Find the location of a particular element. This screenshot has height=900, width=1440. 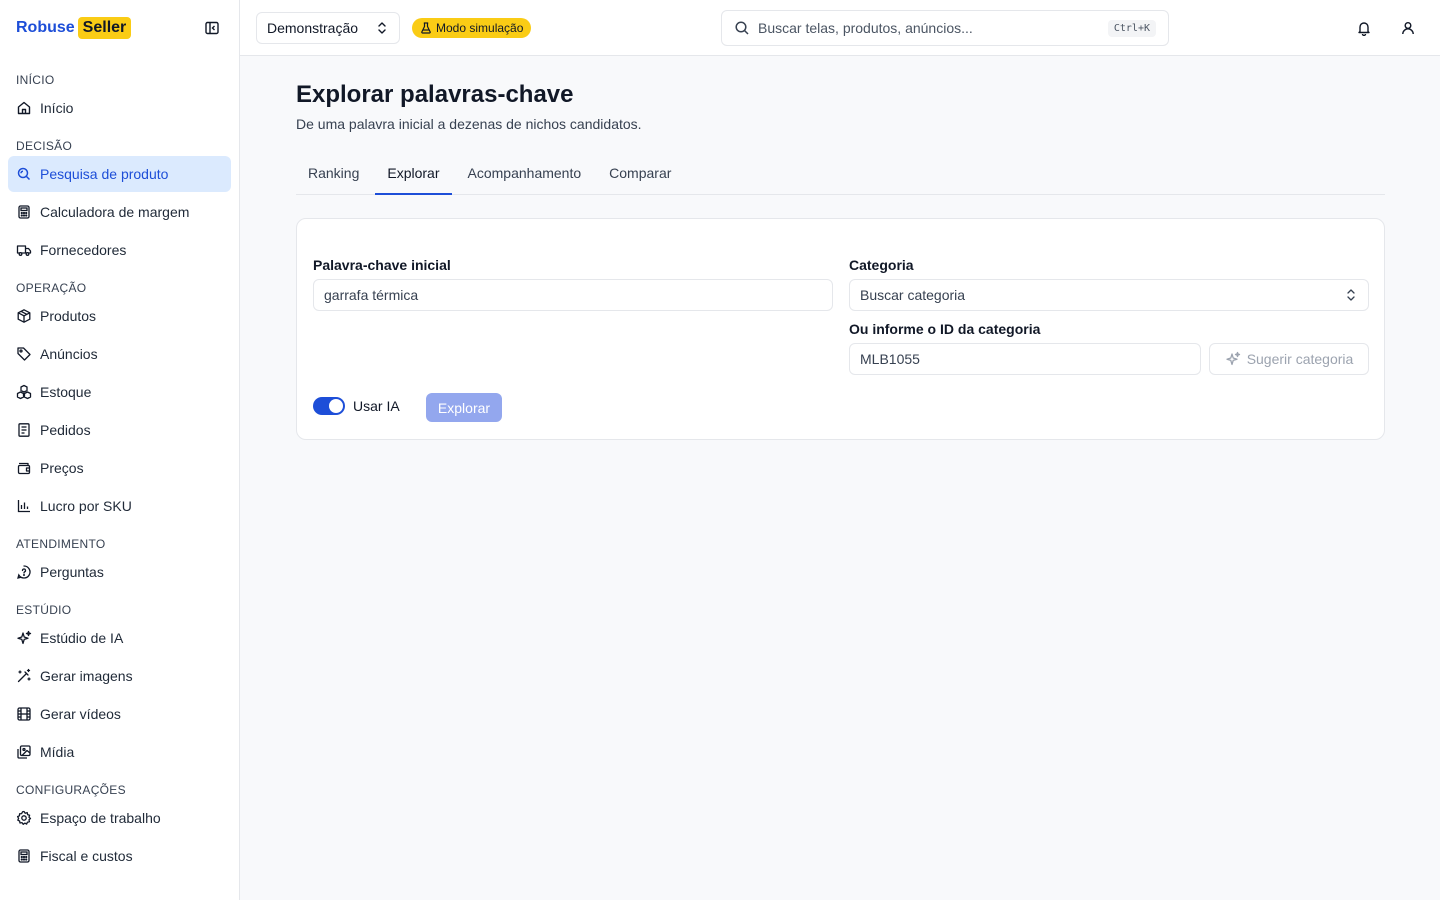

sidebar-item-estudio-de-ia: Estúdio de IA is located at coordinates (119, 638).